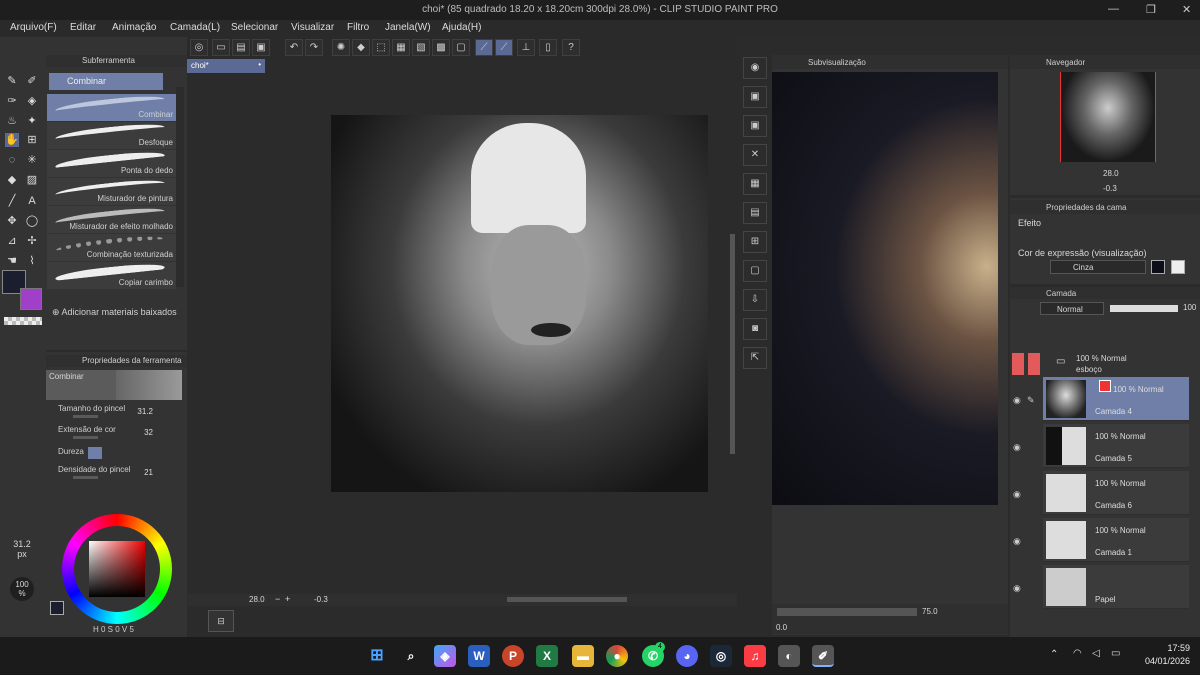 The image size is (1200, 675). I want to click on minimize-icon: —, so click(1113, 9).